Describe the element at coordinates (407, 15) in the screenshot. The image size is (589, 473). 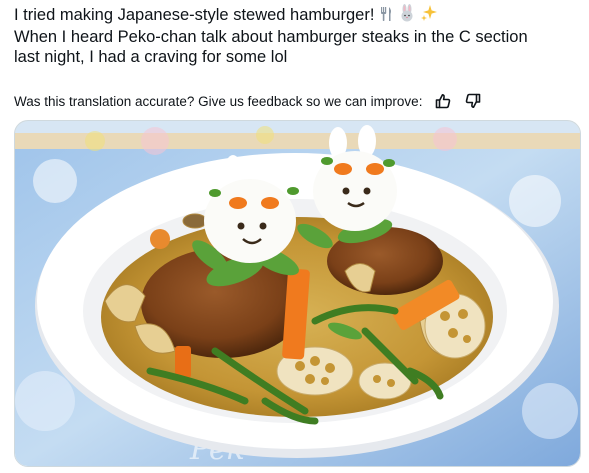
I see `rabbit-icon` at that location.